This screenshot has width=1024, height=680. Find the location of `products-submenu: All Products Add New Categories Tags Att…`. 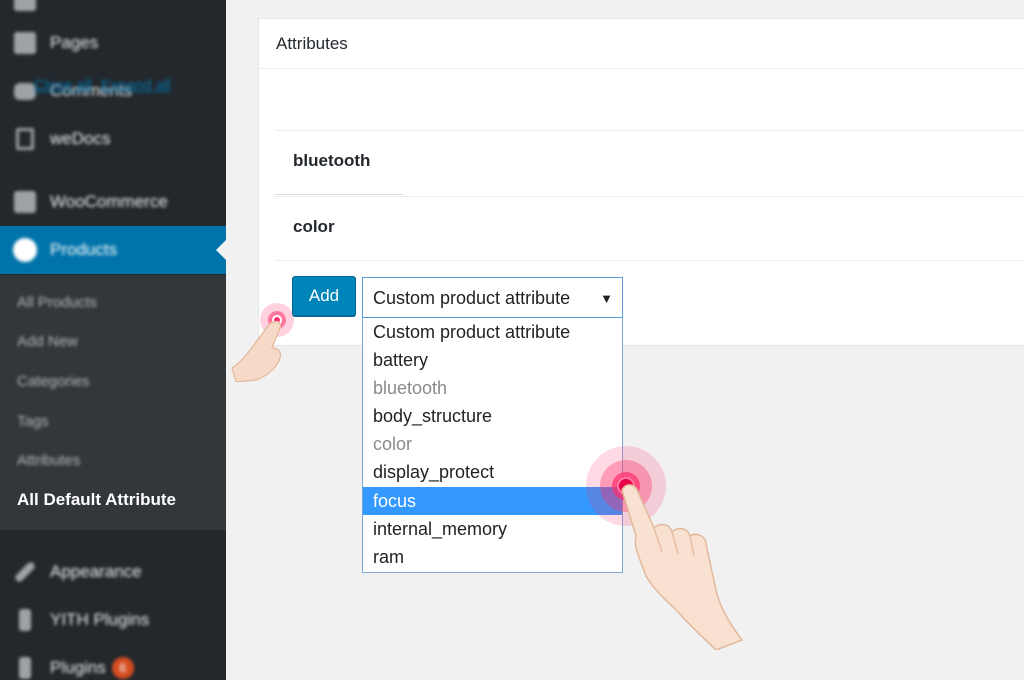

products-submenu: All Products Add New Categories Tags Att… is located at coordinates (113, 402).